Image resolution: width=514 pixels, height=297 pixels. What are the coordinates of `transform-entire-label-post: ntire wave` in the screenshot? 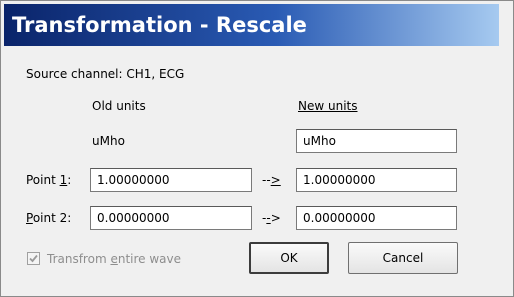 It's located at (149, 259).